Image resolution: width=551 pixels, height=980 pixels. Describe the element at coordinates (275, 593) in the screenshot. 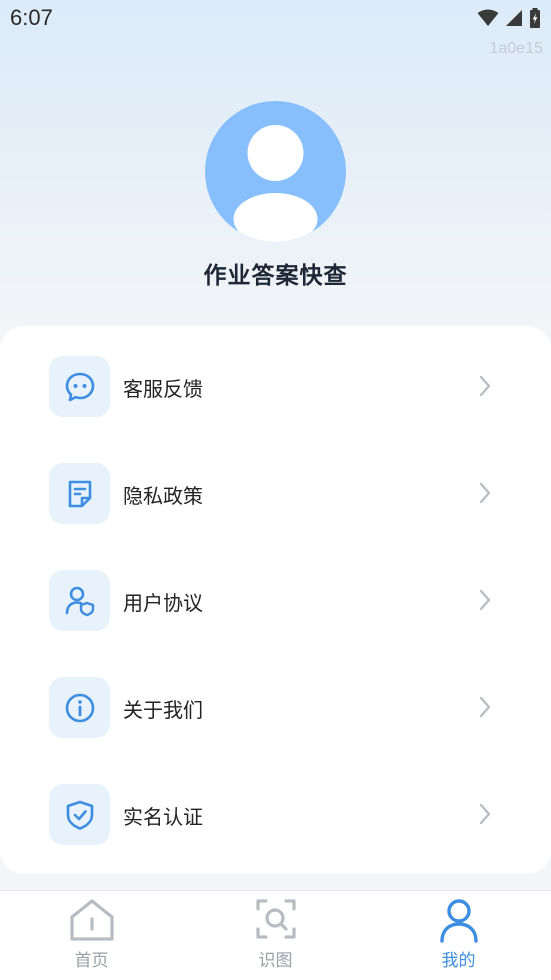

I see `menu-item-user-agreement: 用户协议` at that location.